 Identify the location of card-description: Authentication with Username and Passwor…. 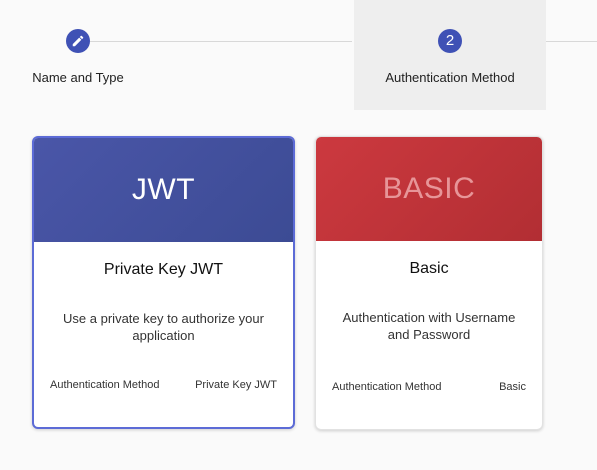
(429, 326).